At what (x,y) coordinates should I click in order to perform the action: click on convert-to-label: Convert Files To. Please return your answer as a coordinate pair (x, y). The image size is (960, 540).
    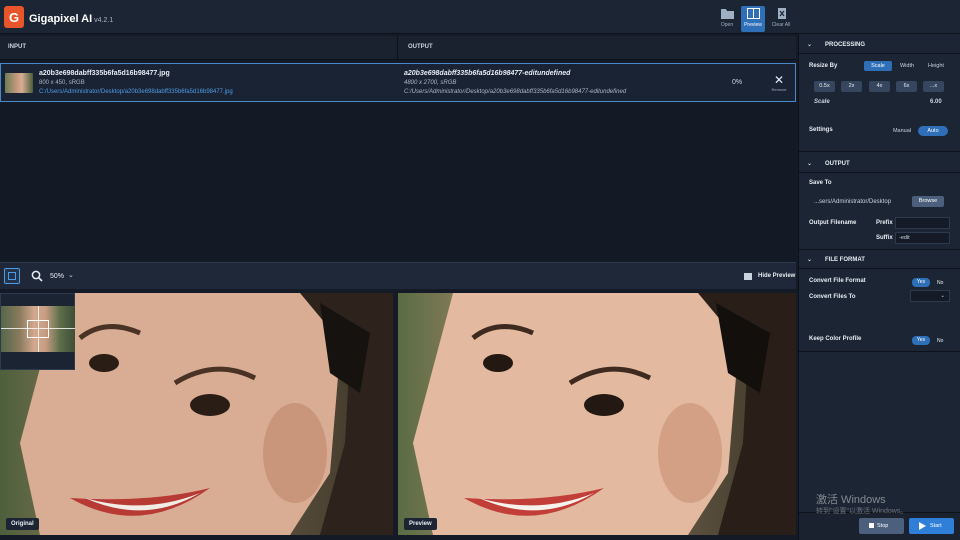
    Looking at the image, I should click on (832, 297).